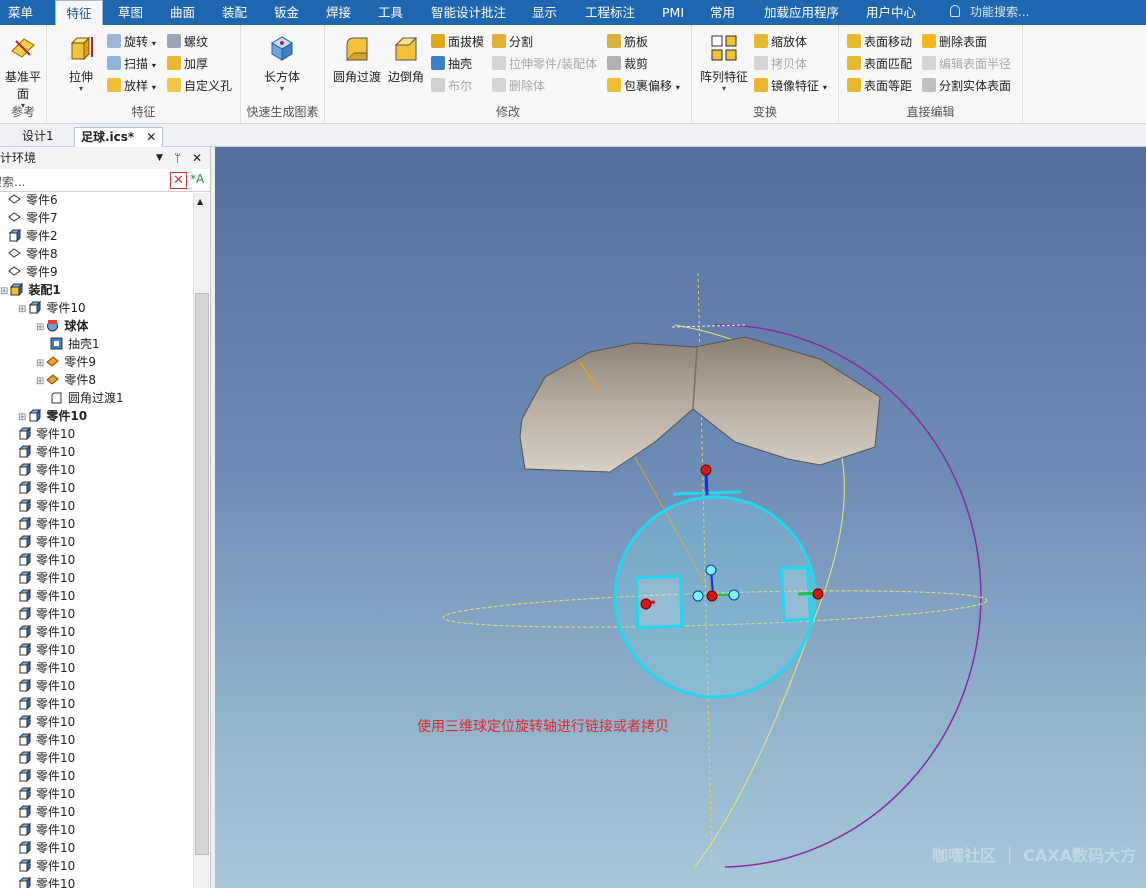 The height and width of the screenshot is (888, 1146). I want to click on loft-button: 放样 ▾, so click(131, 86).